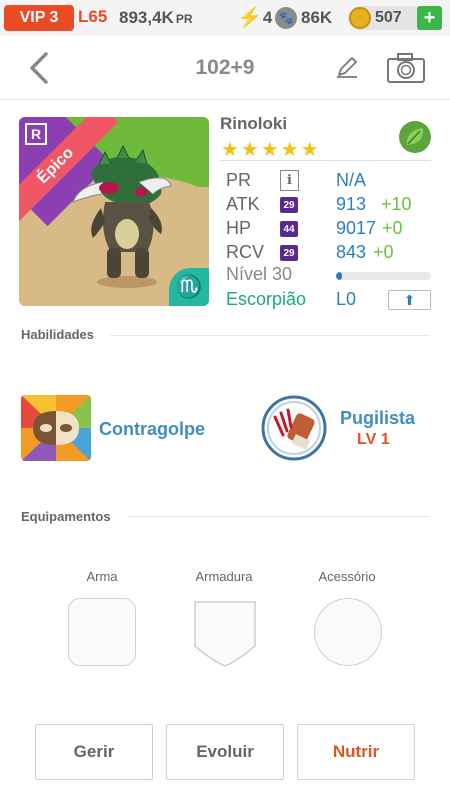 This screenshot has height=800, width=450. What do you see at coordinates (249, 18) in the screenshot?
I see `lightning-icon: ⚡` at bounding box center [249, 18].